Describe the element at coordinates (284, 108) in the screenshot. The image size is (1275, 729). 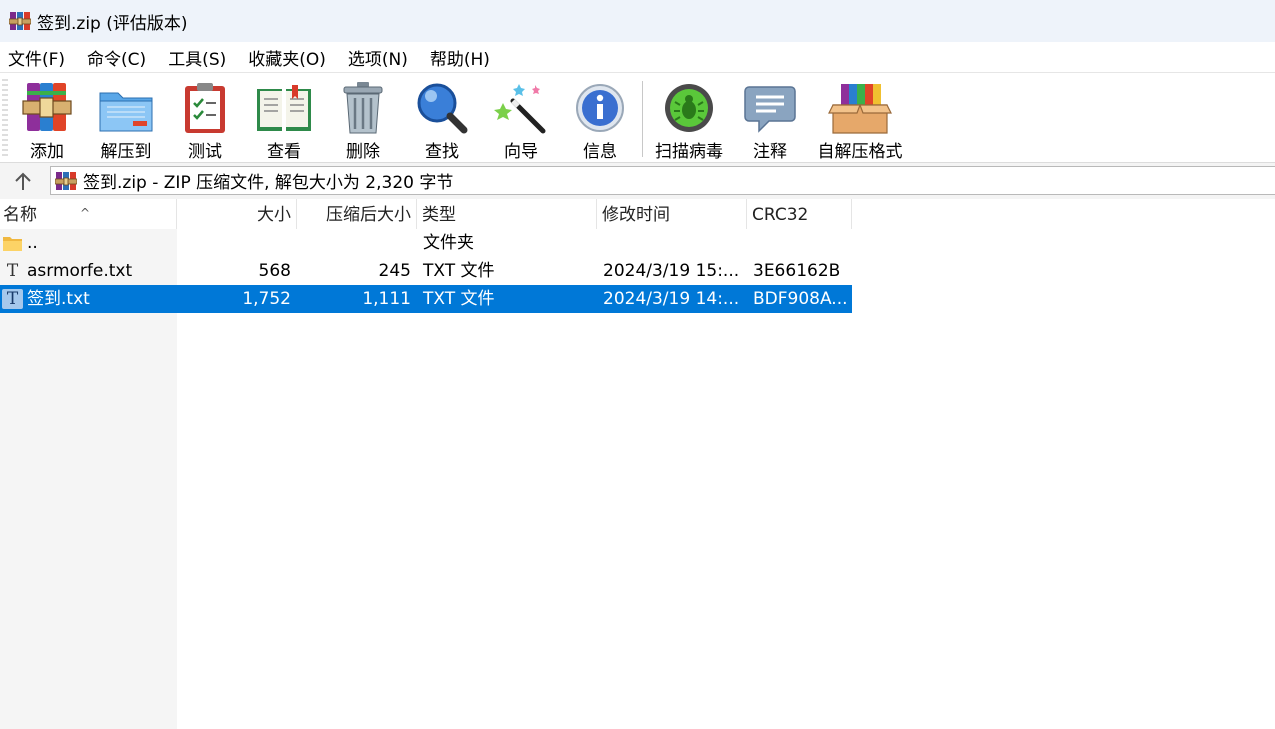
I see `view-book-icon` at that location.